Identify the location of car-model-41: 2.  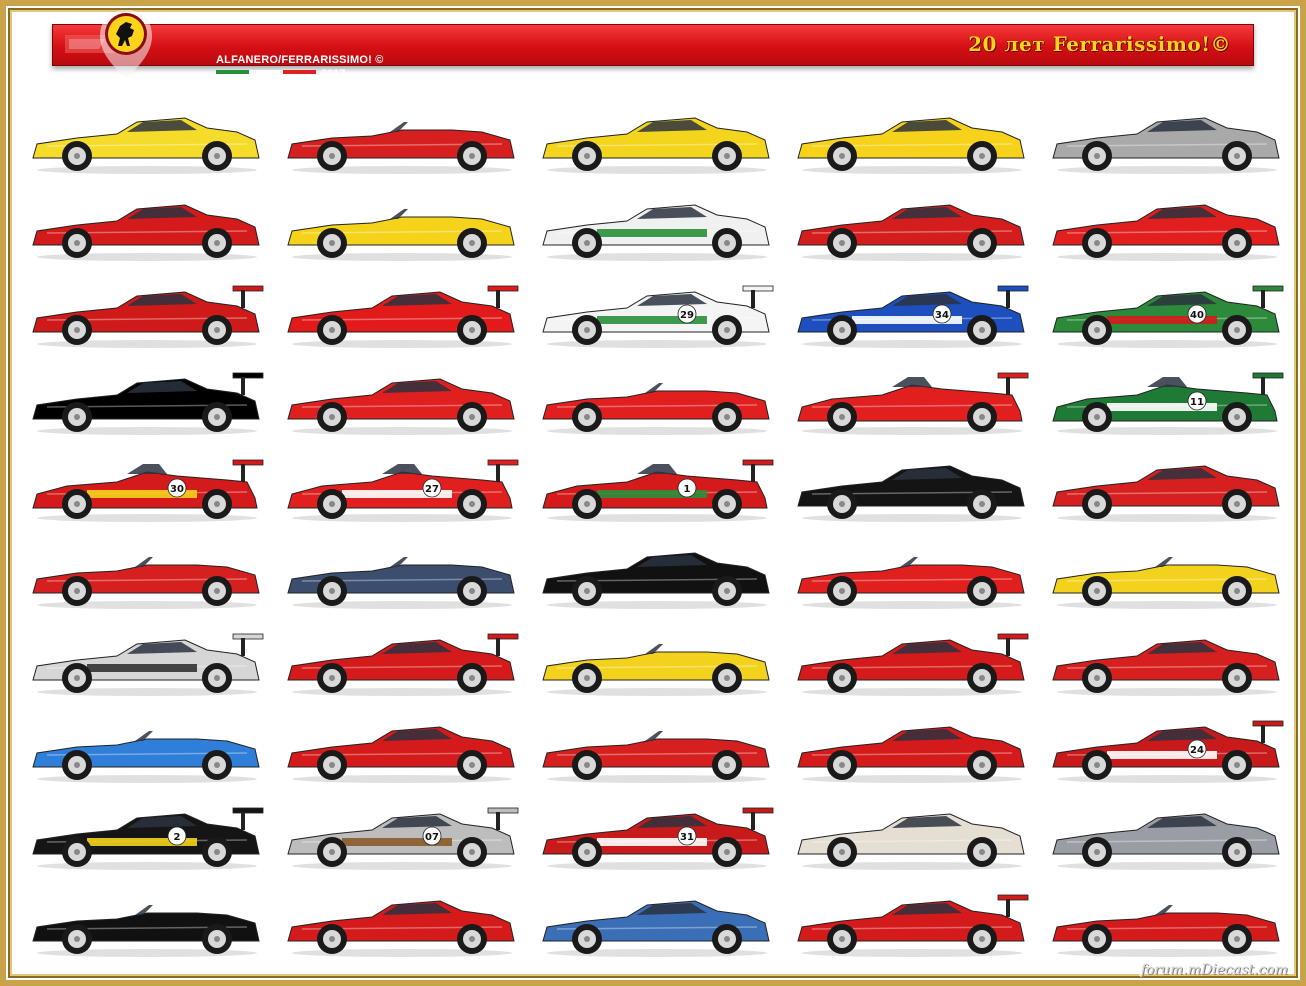
(146, 829).